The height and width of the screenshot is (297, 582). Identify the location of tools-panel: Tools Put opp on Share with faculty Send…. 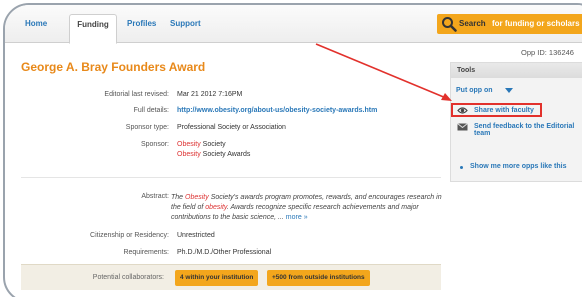
(516, 122).